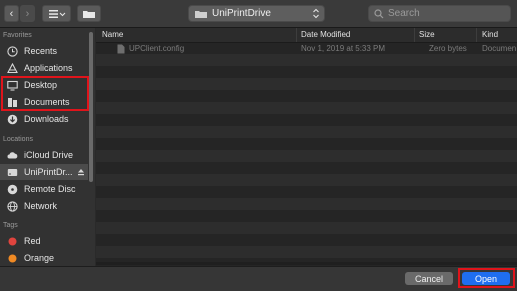 This screenshot has width=517, height=291. I want to click on sidebar-item-remote-disc: Remote Disc, so click(44, 189).